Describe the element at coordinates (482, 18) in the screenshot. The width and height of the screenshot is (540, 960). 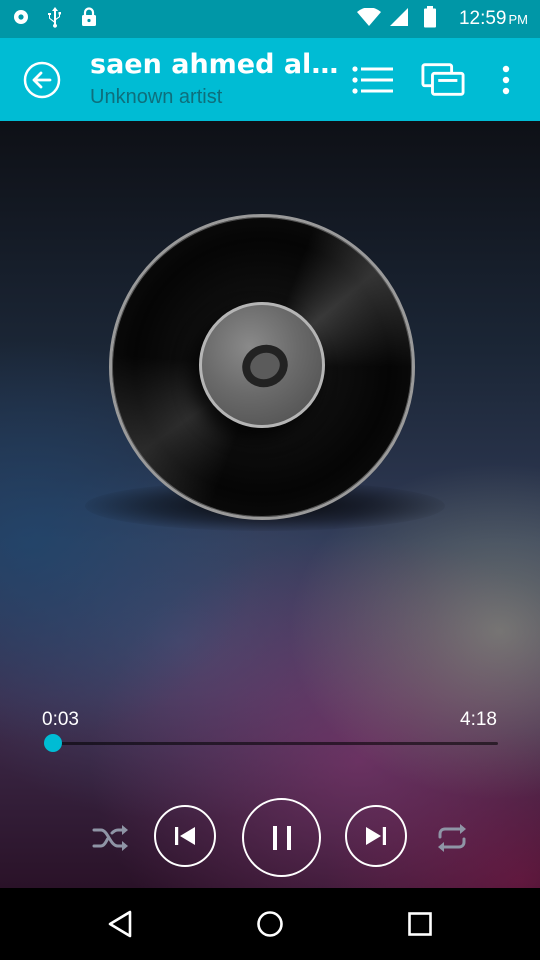
I see `clock-time: 12:59` at that location.